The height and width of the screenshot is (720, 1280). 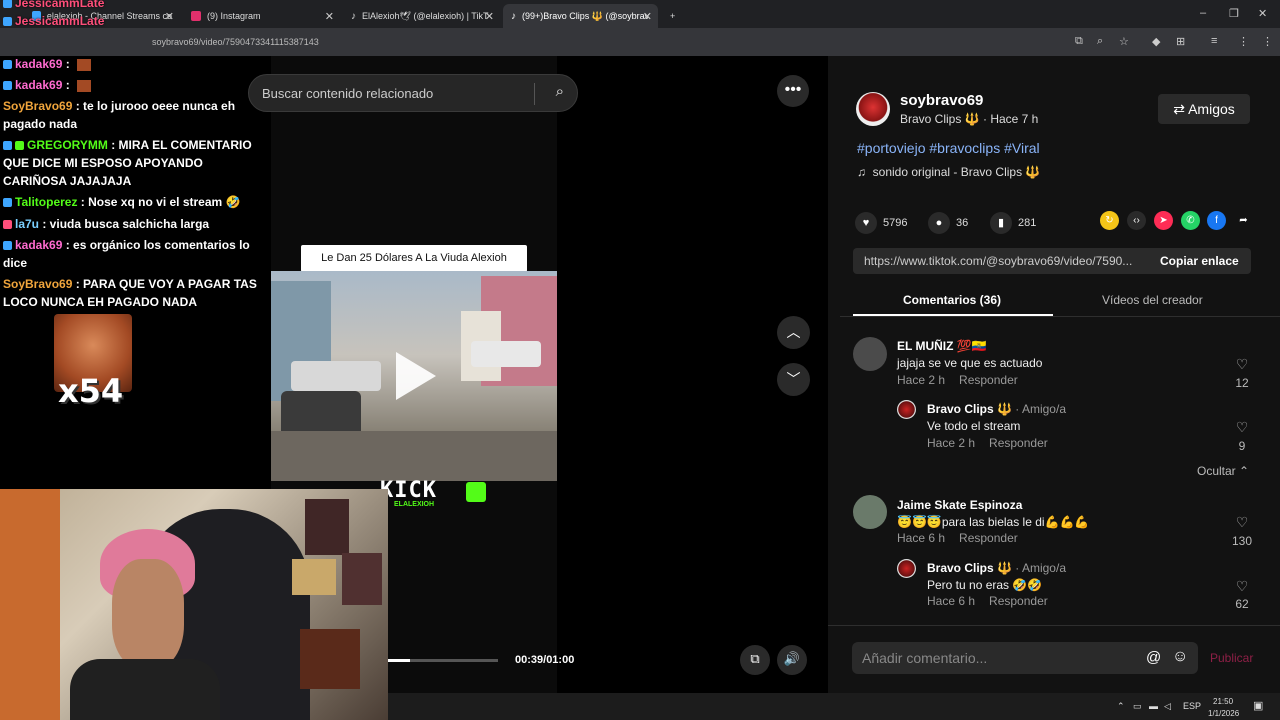 What do you see at coordinates (580, 16) in the screenshot?
I see `tab-tiktok-bravo: ♪ (99+)Bravo Clips 🔱 (@soybrav ✕` at bounding box center [580, 16].